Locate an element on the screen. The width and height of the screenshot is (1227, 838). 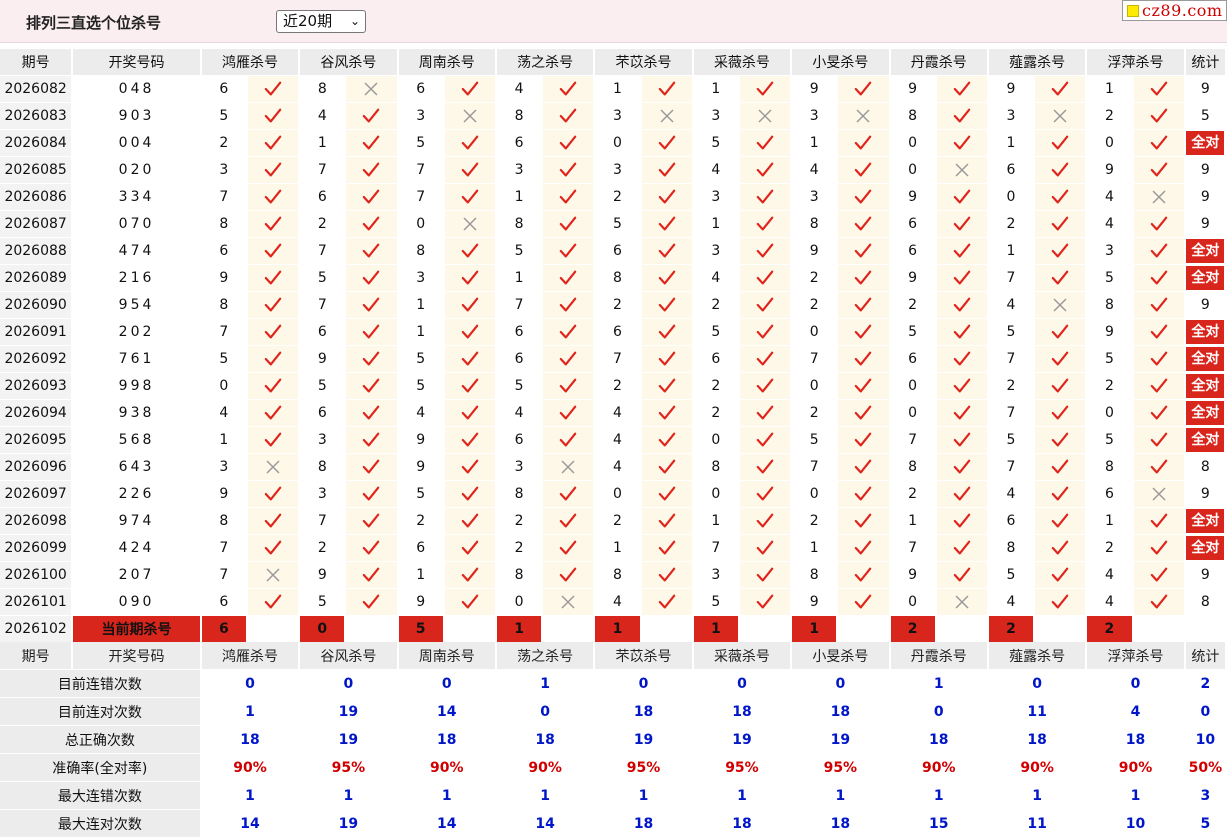
summary-value: 95% is located at coordinates (349, 767).